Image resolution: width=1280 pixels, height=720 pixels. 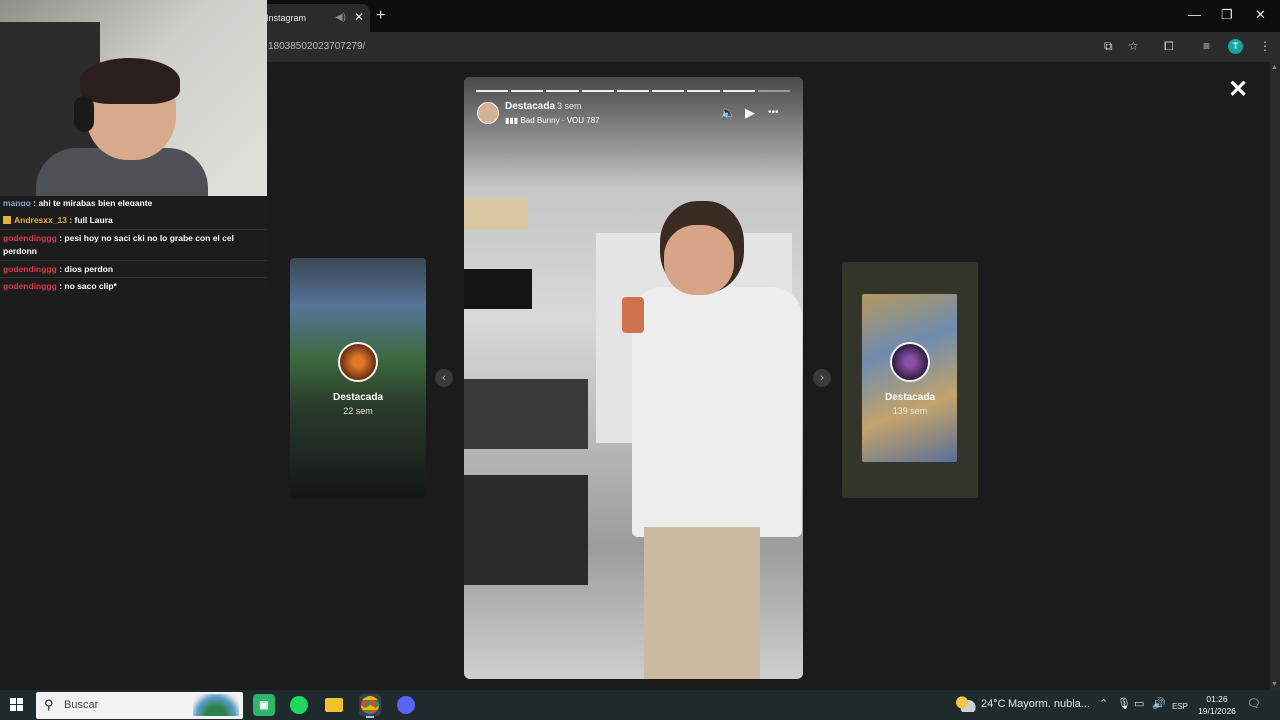 I want to click on discord-icon, so click(x=406, y=705).